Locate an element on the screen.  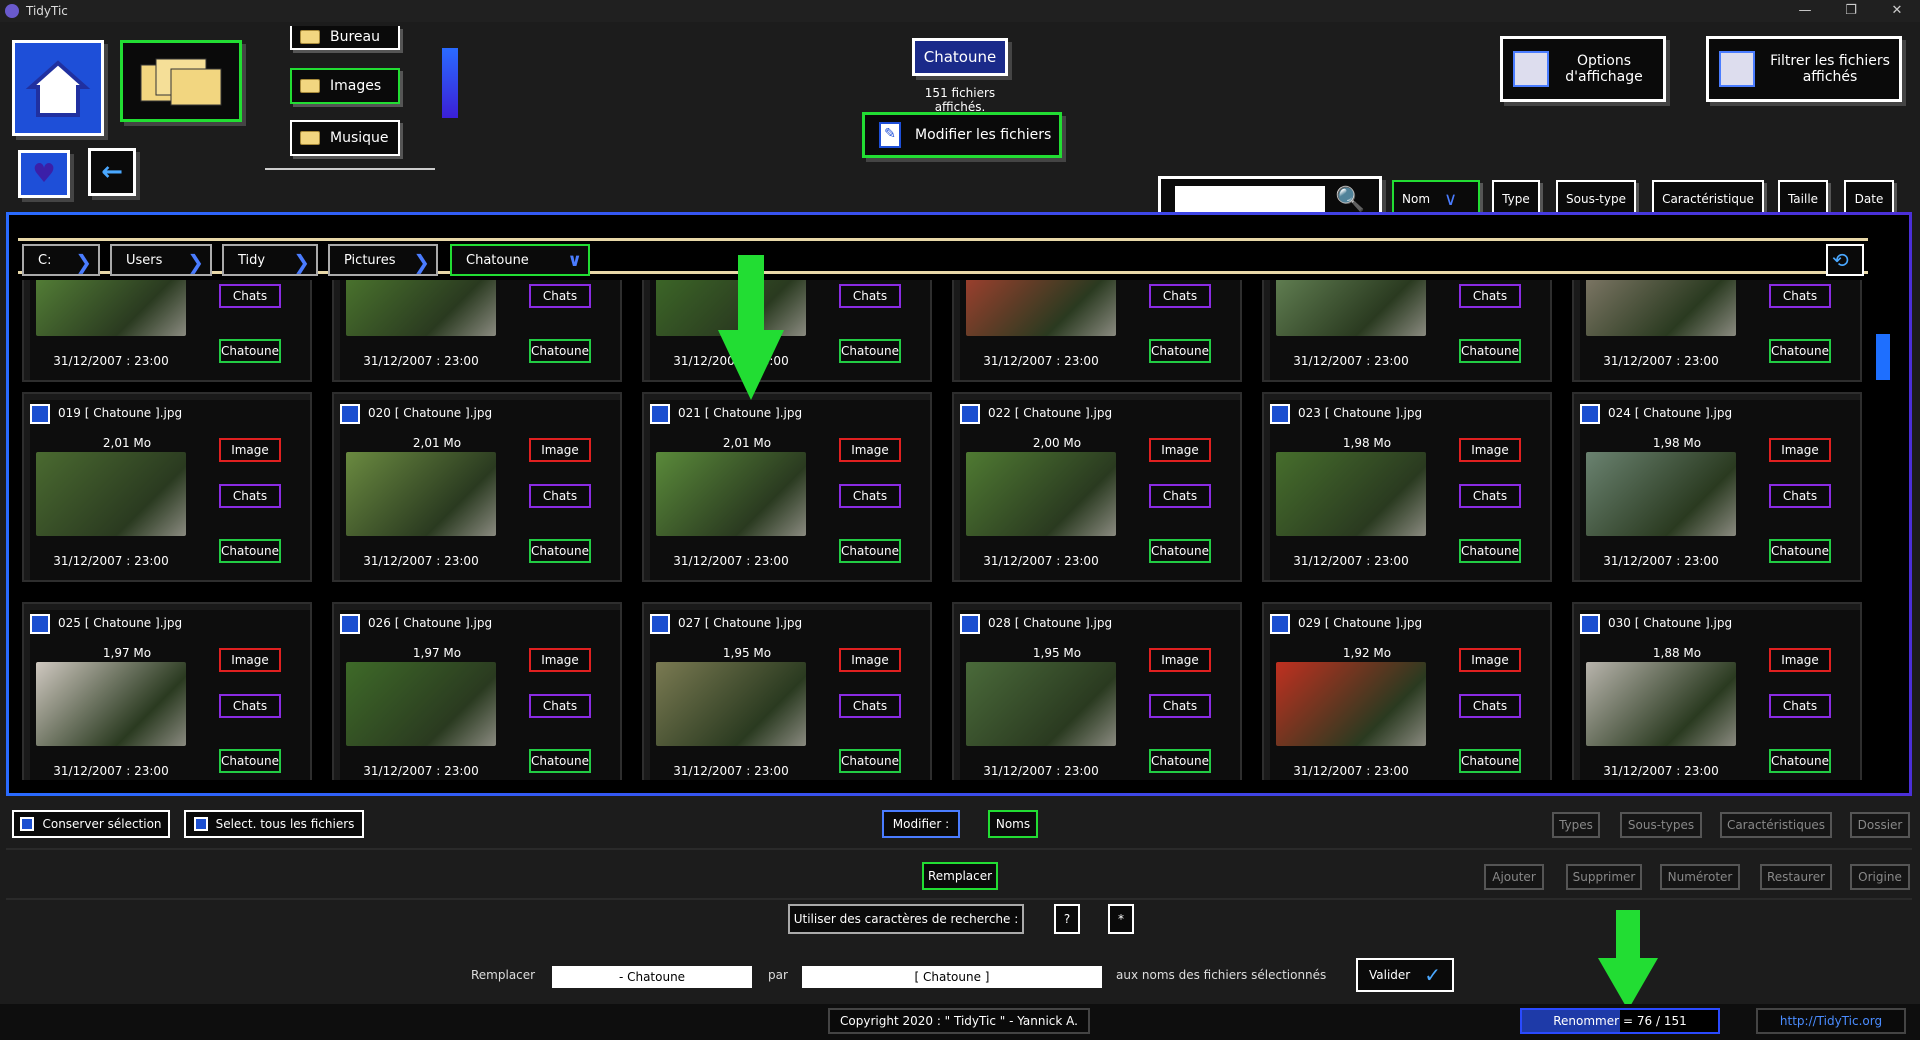
website-link: http://TidyTic.org is located at coordinates (1831, 1021).